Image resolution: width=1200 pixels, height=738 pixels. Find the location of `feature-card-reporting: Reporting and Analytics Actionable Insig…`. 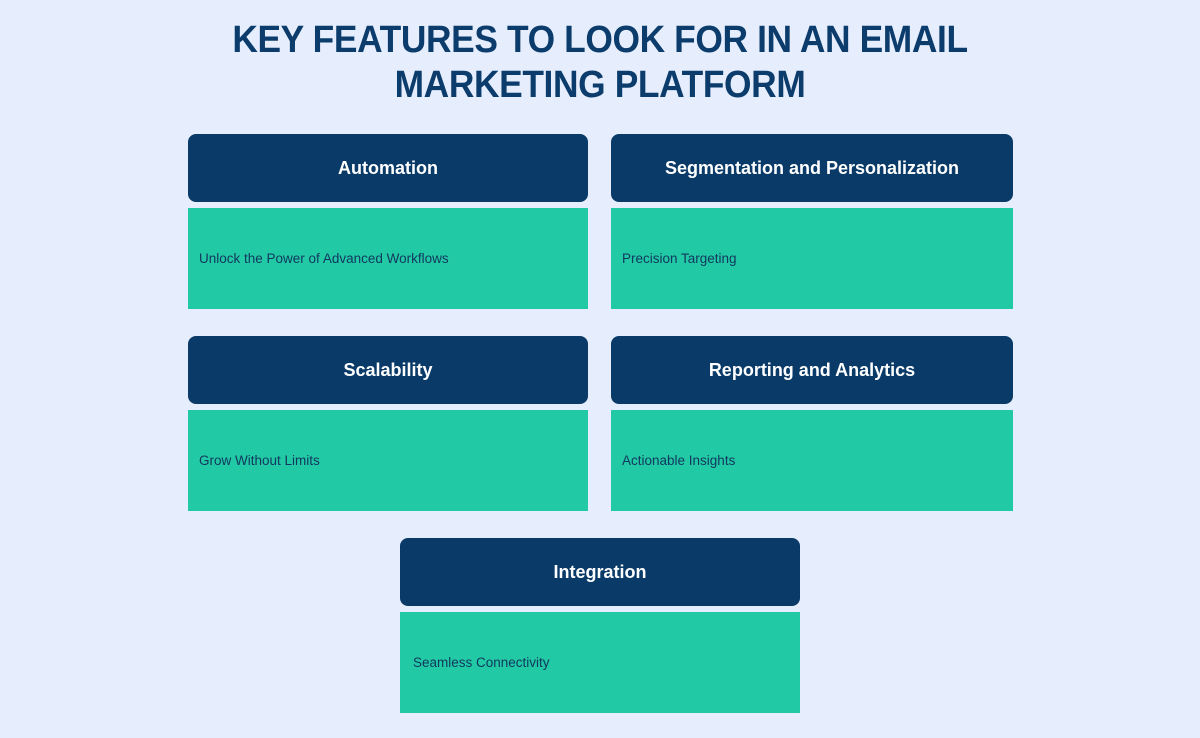

feature-card-reporting: Reporting and Analytics Actionable Insig… is located at coordinates (812, 423).